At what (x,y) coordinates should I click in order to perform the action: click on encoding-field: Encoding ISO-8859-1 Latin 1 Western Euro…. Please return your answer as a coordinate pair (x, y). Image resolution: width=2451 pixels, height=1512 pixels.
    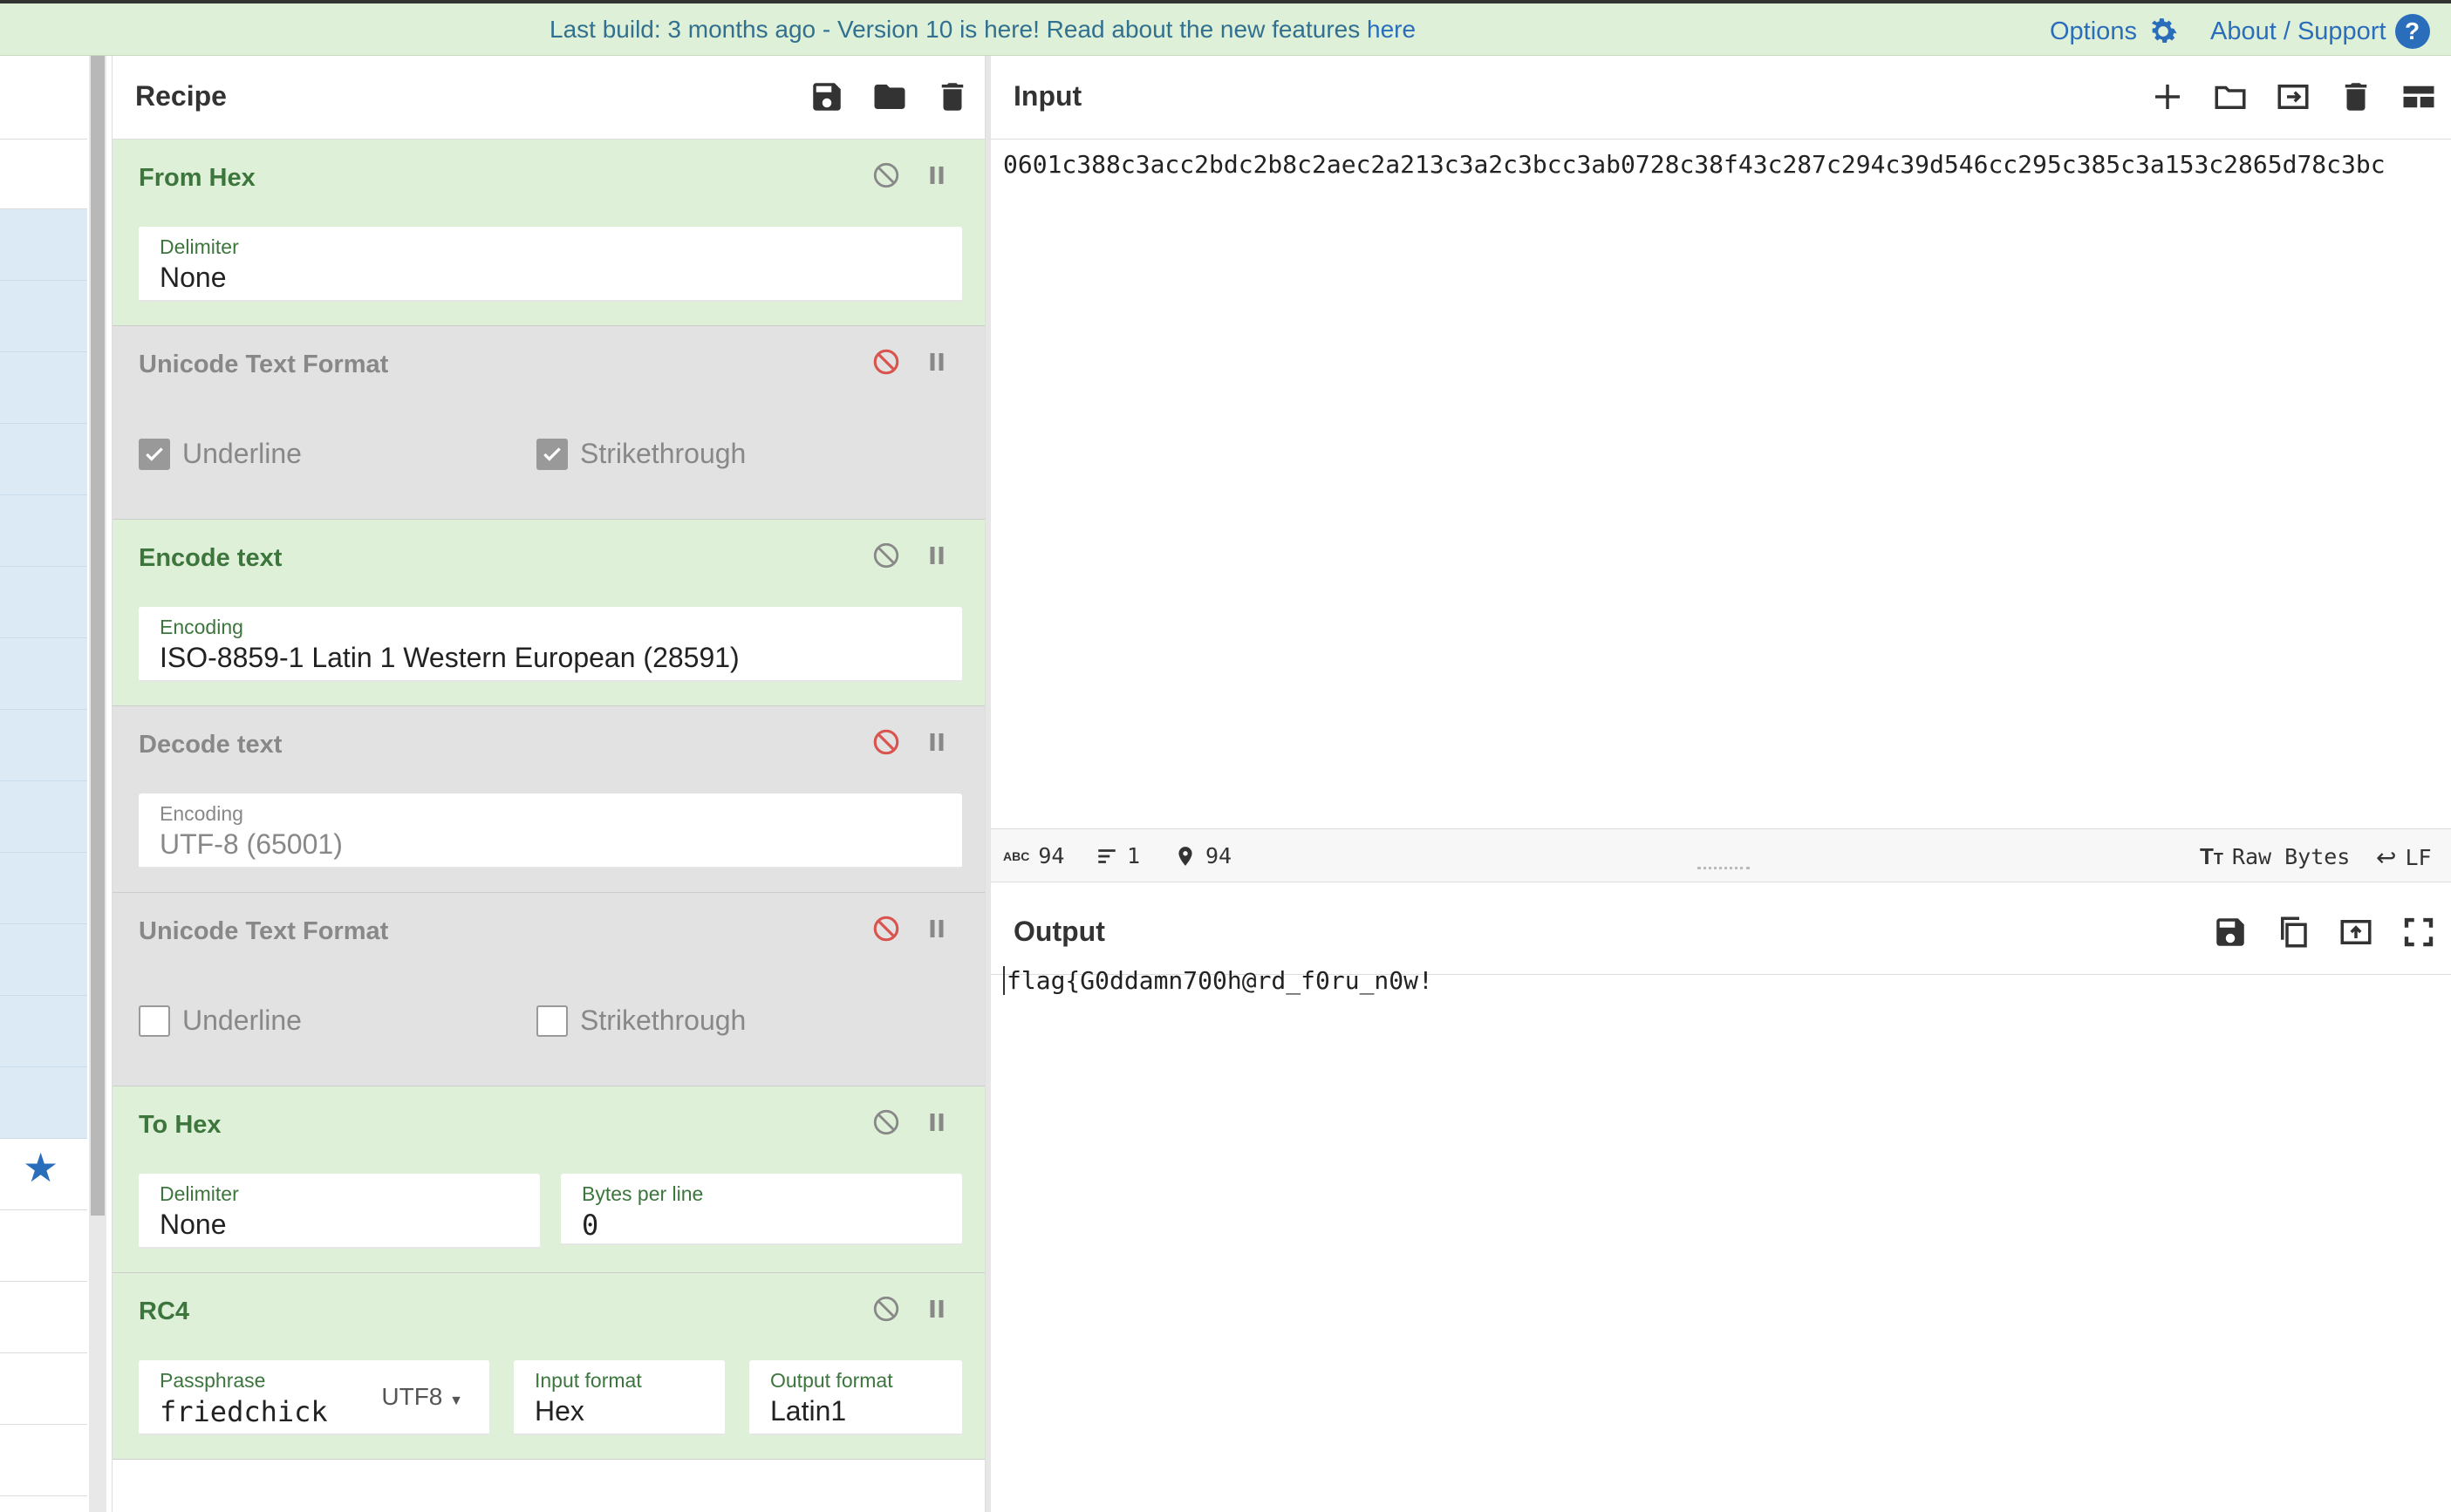
    Looking at the image, I should click on (550, 644).